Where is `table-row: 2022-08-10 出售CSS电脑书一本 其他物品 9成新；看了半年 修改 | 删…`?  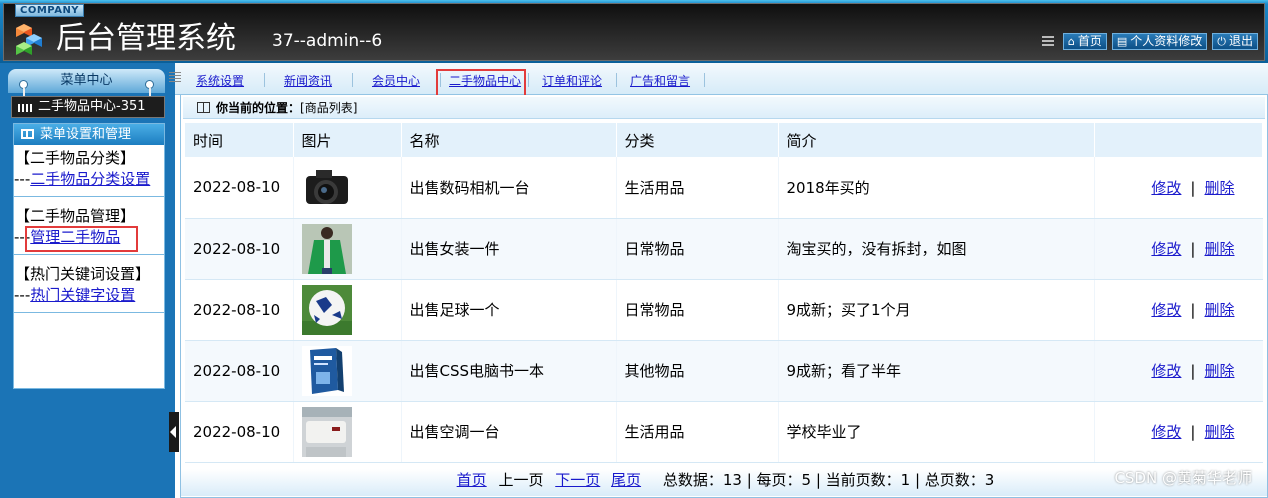 table-row: 2022-08-10 出售CSS电脑书一本 其他物品 9成新；看了半年 修改 | 删… is located at coordinates (724, 371).